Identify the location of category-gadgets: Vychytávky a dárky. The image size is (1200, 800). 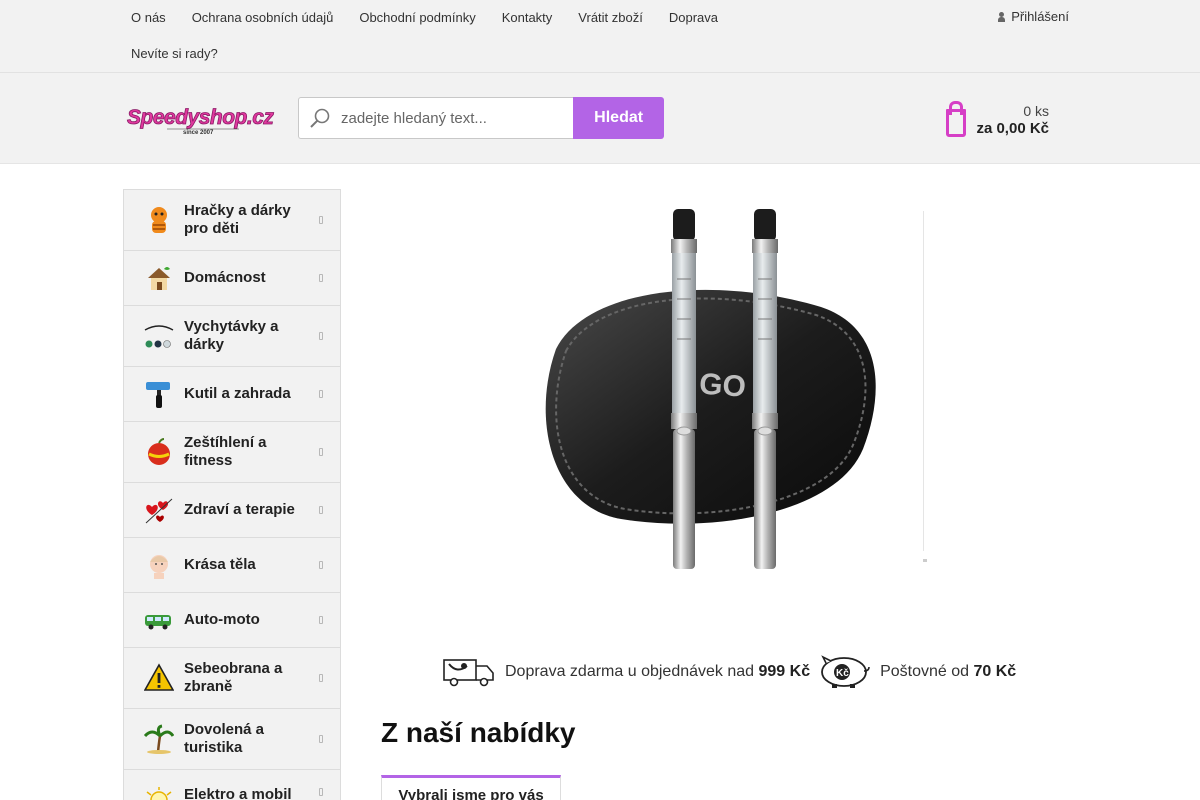
(232, 336).